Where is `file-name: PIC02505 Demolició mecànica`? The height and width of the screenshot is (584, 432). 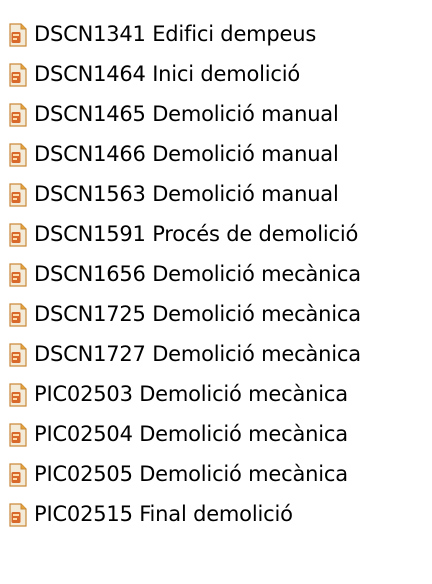
file-name: PIC02505 Demolició mecànica is located at coordinates (191, 474).